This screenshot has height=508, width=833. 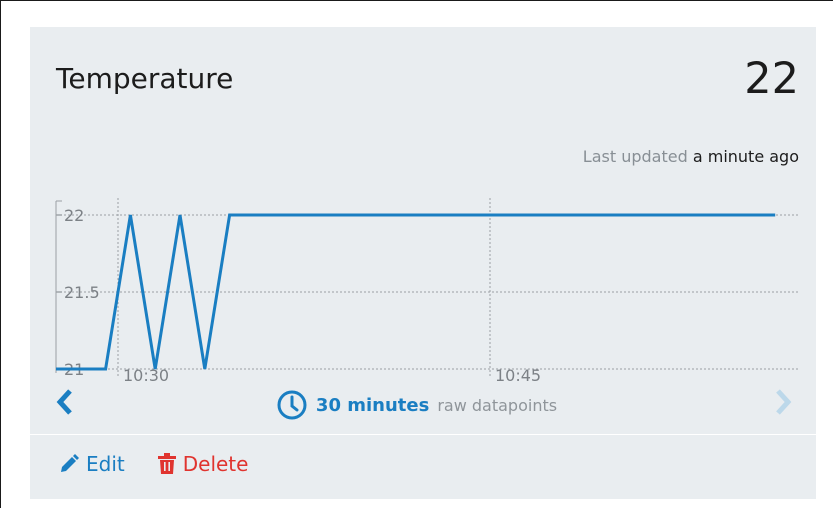 I want to click on delete-button: Delete, so click(x=203, y=464).